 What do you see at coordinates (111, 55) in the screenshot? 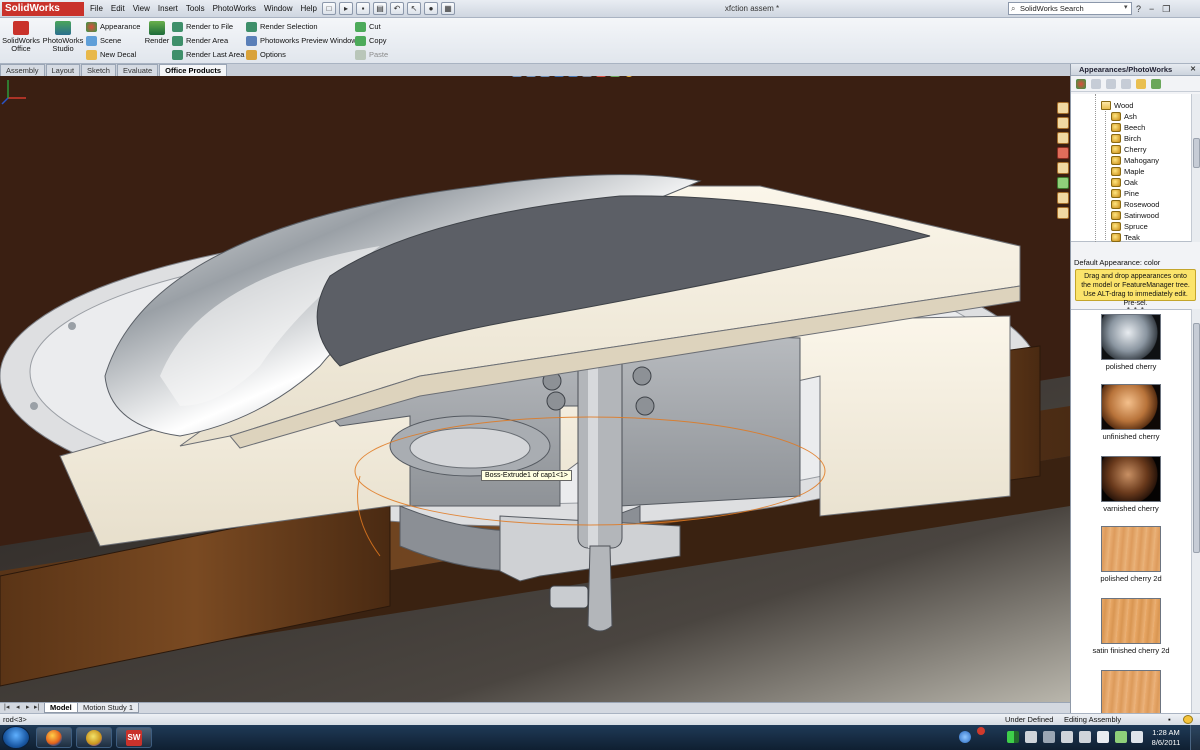
I see `new-decal-button: New Decal` at bounding box center [111, 55].